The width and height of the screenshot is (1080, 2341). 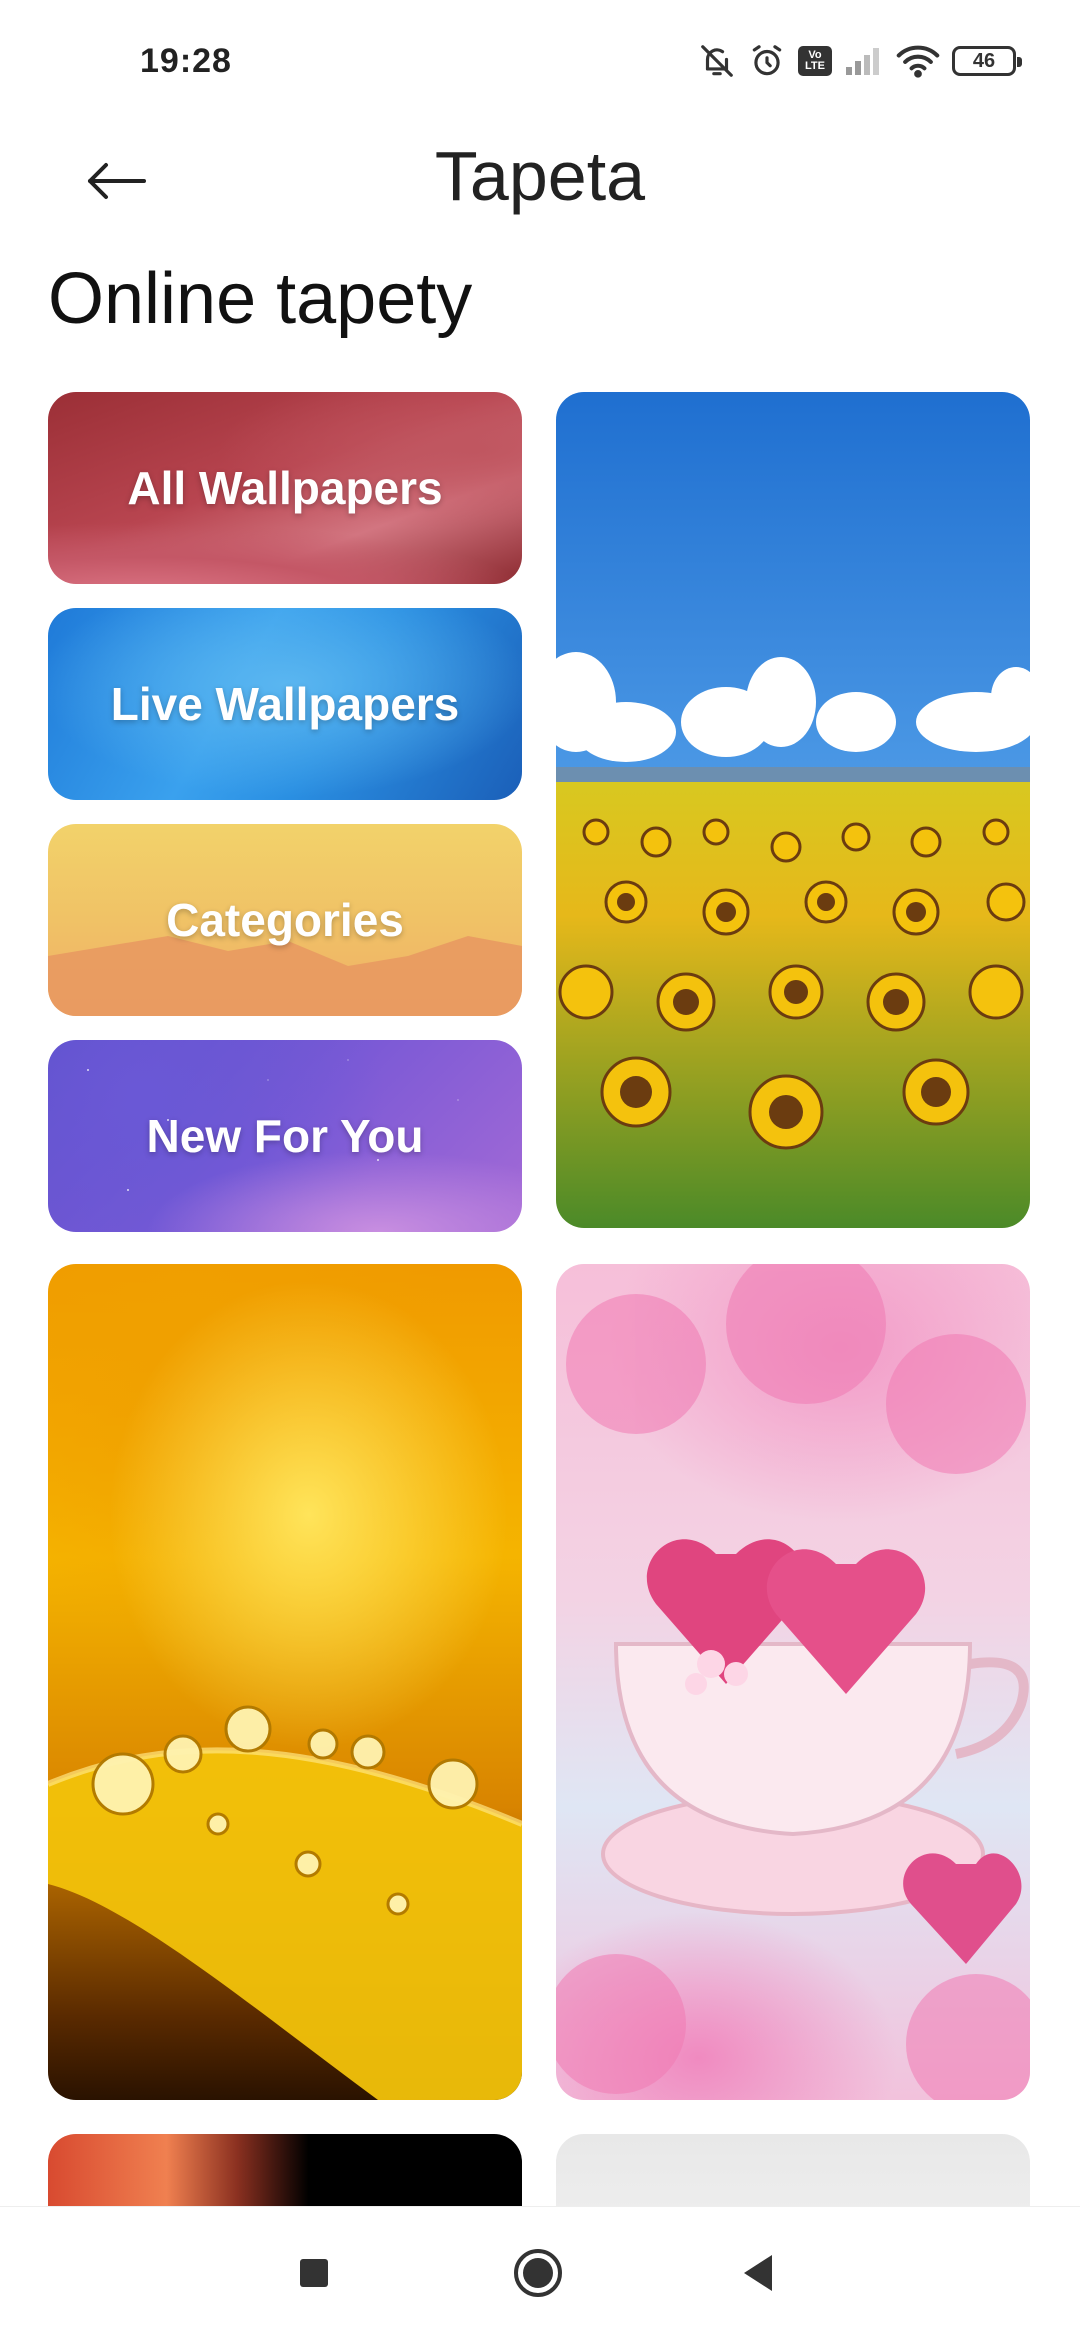 What do you see at coordinates (717, 61) in the screenshot?
I see `mute-bell-icon` at bounding box center [717, 61].